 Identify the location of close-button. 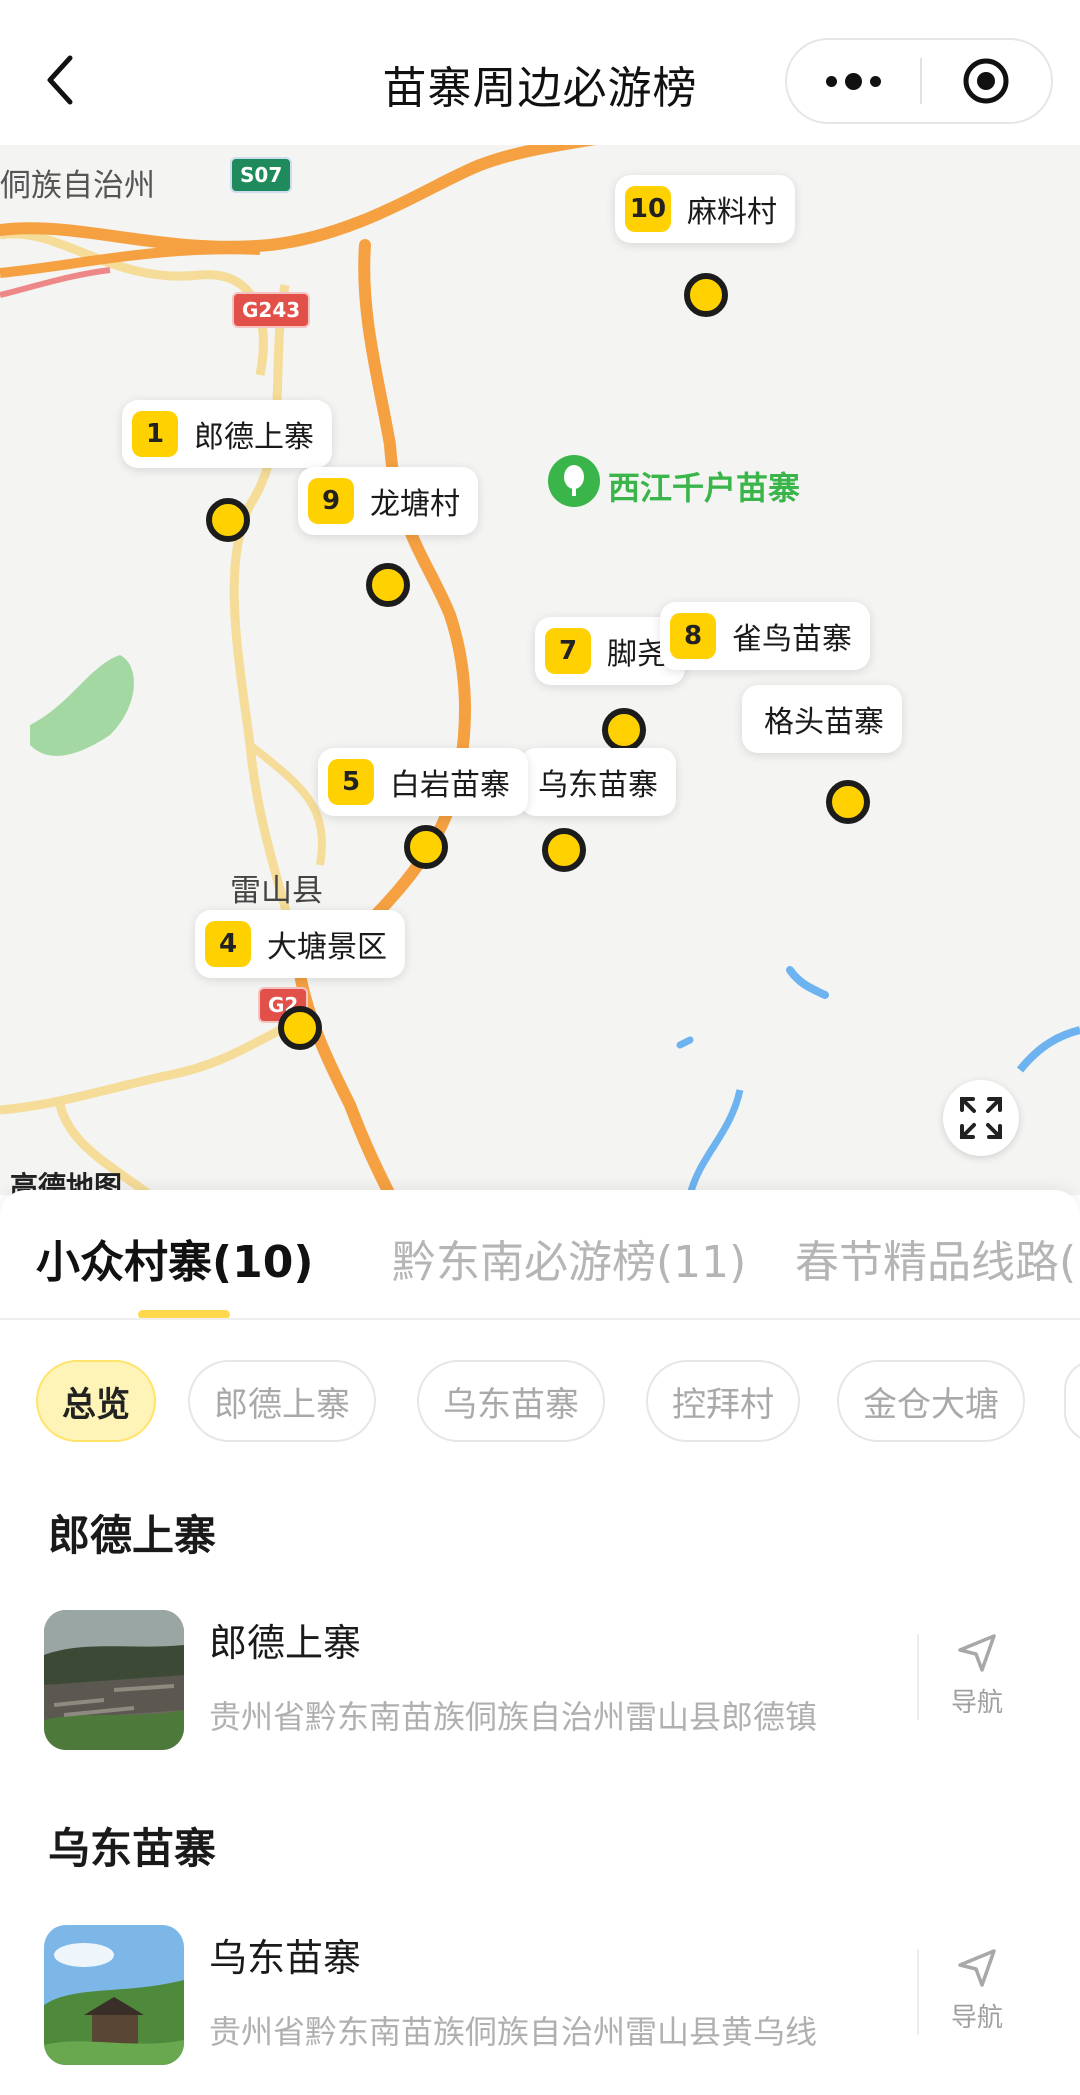
(986, 81).